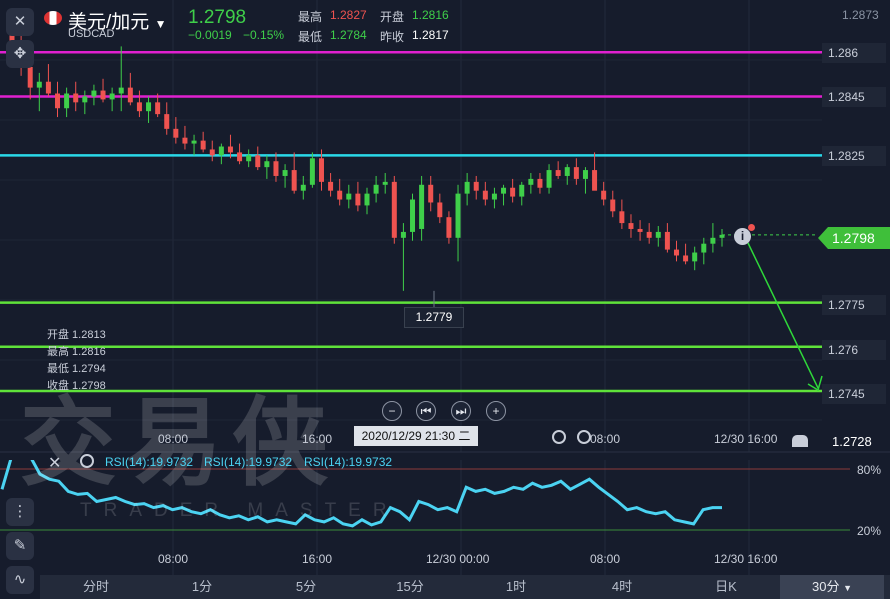  Describe the element at coordinates (310, 37) in the screenshot. I see `low-label: 最低` at that location.